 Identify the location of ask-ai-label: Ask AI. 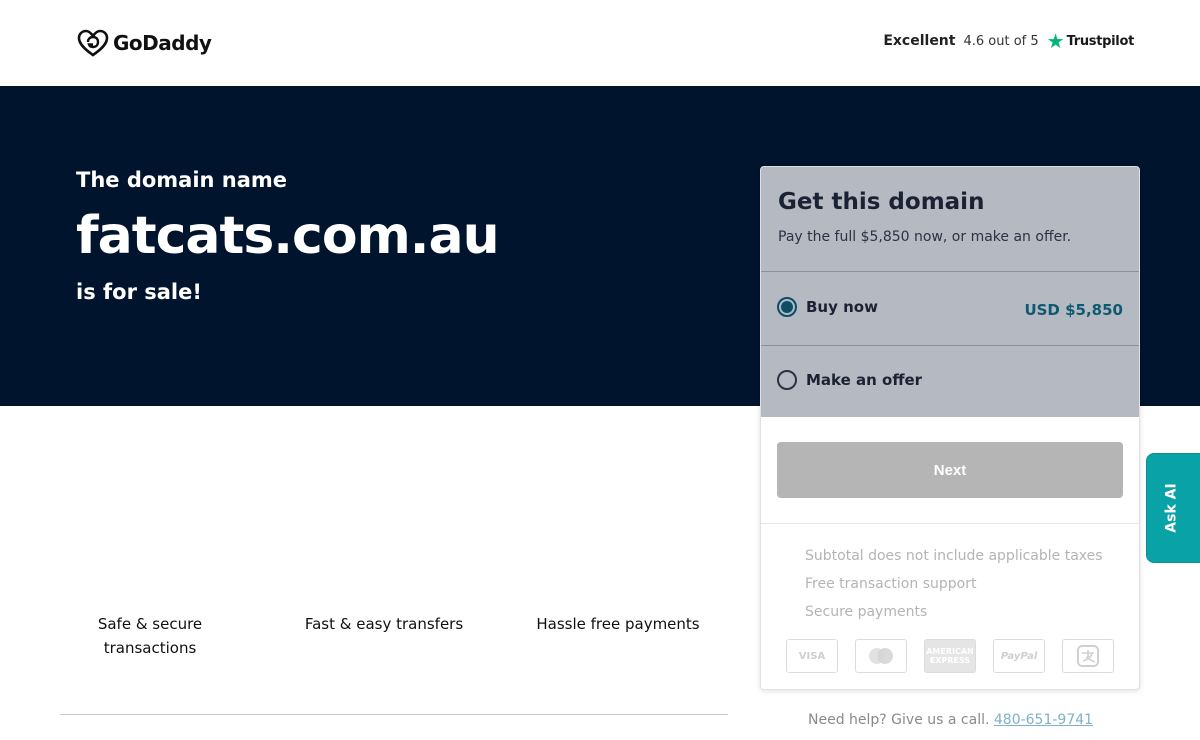
(1172, 508).